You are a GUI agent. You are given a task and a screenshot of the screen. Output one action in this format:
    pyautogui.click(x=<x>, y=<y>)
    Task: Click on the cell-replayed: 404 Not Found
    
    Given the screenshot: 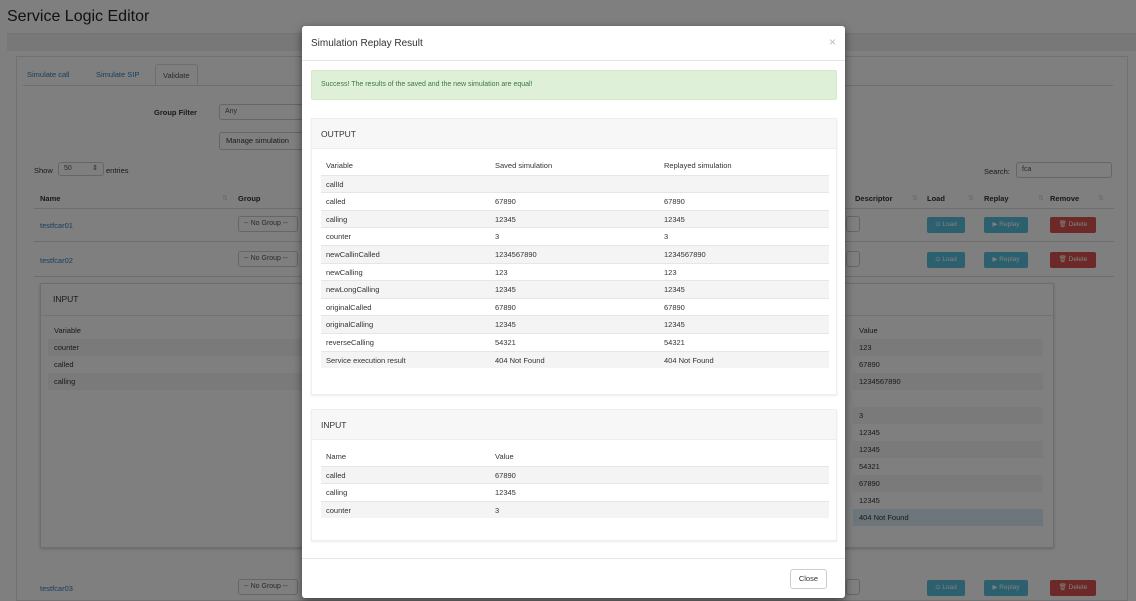 What is the action you would take?
    pyautogui.click(x=689, y=360)
    